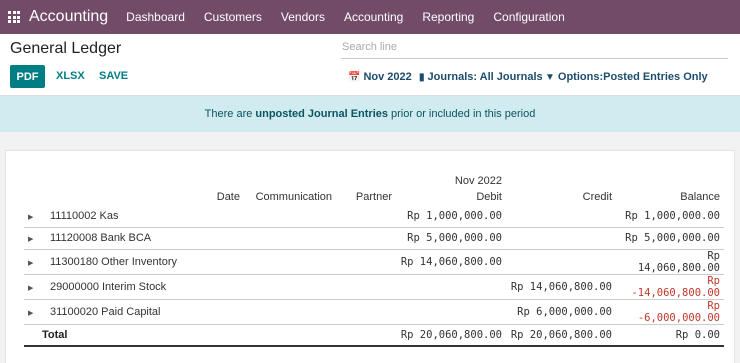 The image size is (740, 363). Describe the element at coordinates (387, 77) in the screenshot. I see `period-filter-label: Nov 2022` at that location.